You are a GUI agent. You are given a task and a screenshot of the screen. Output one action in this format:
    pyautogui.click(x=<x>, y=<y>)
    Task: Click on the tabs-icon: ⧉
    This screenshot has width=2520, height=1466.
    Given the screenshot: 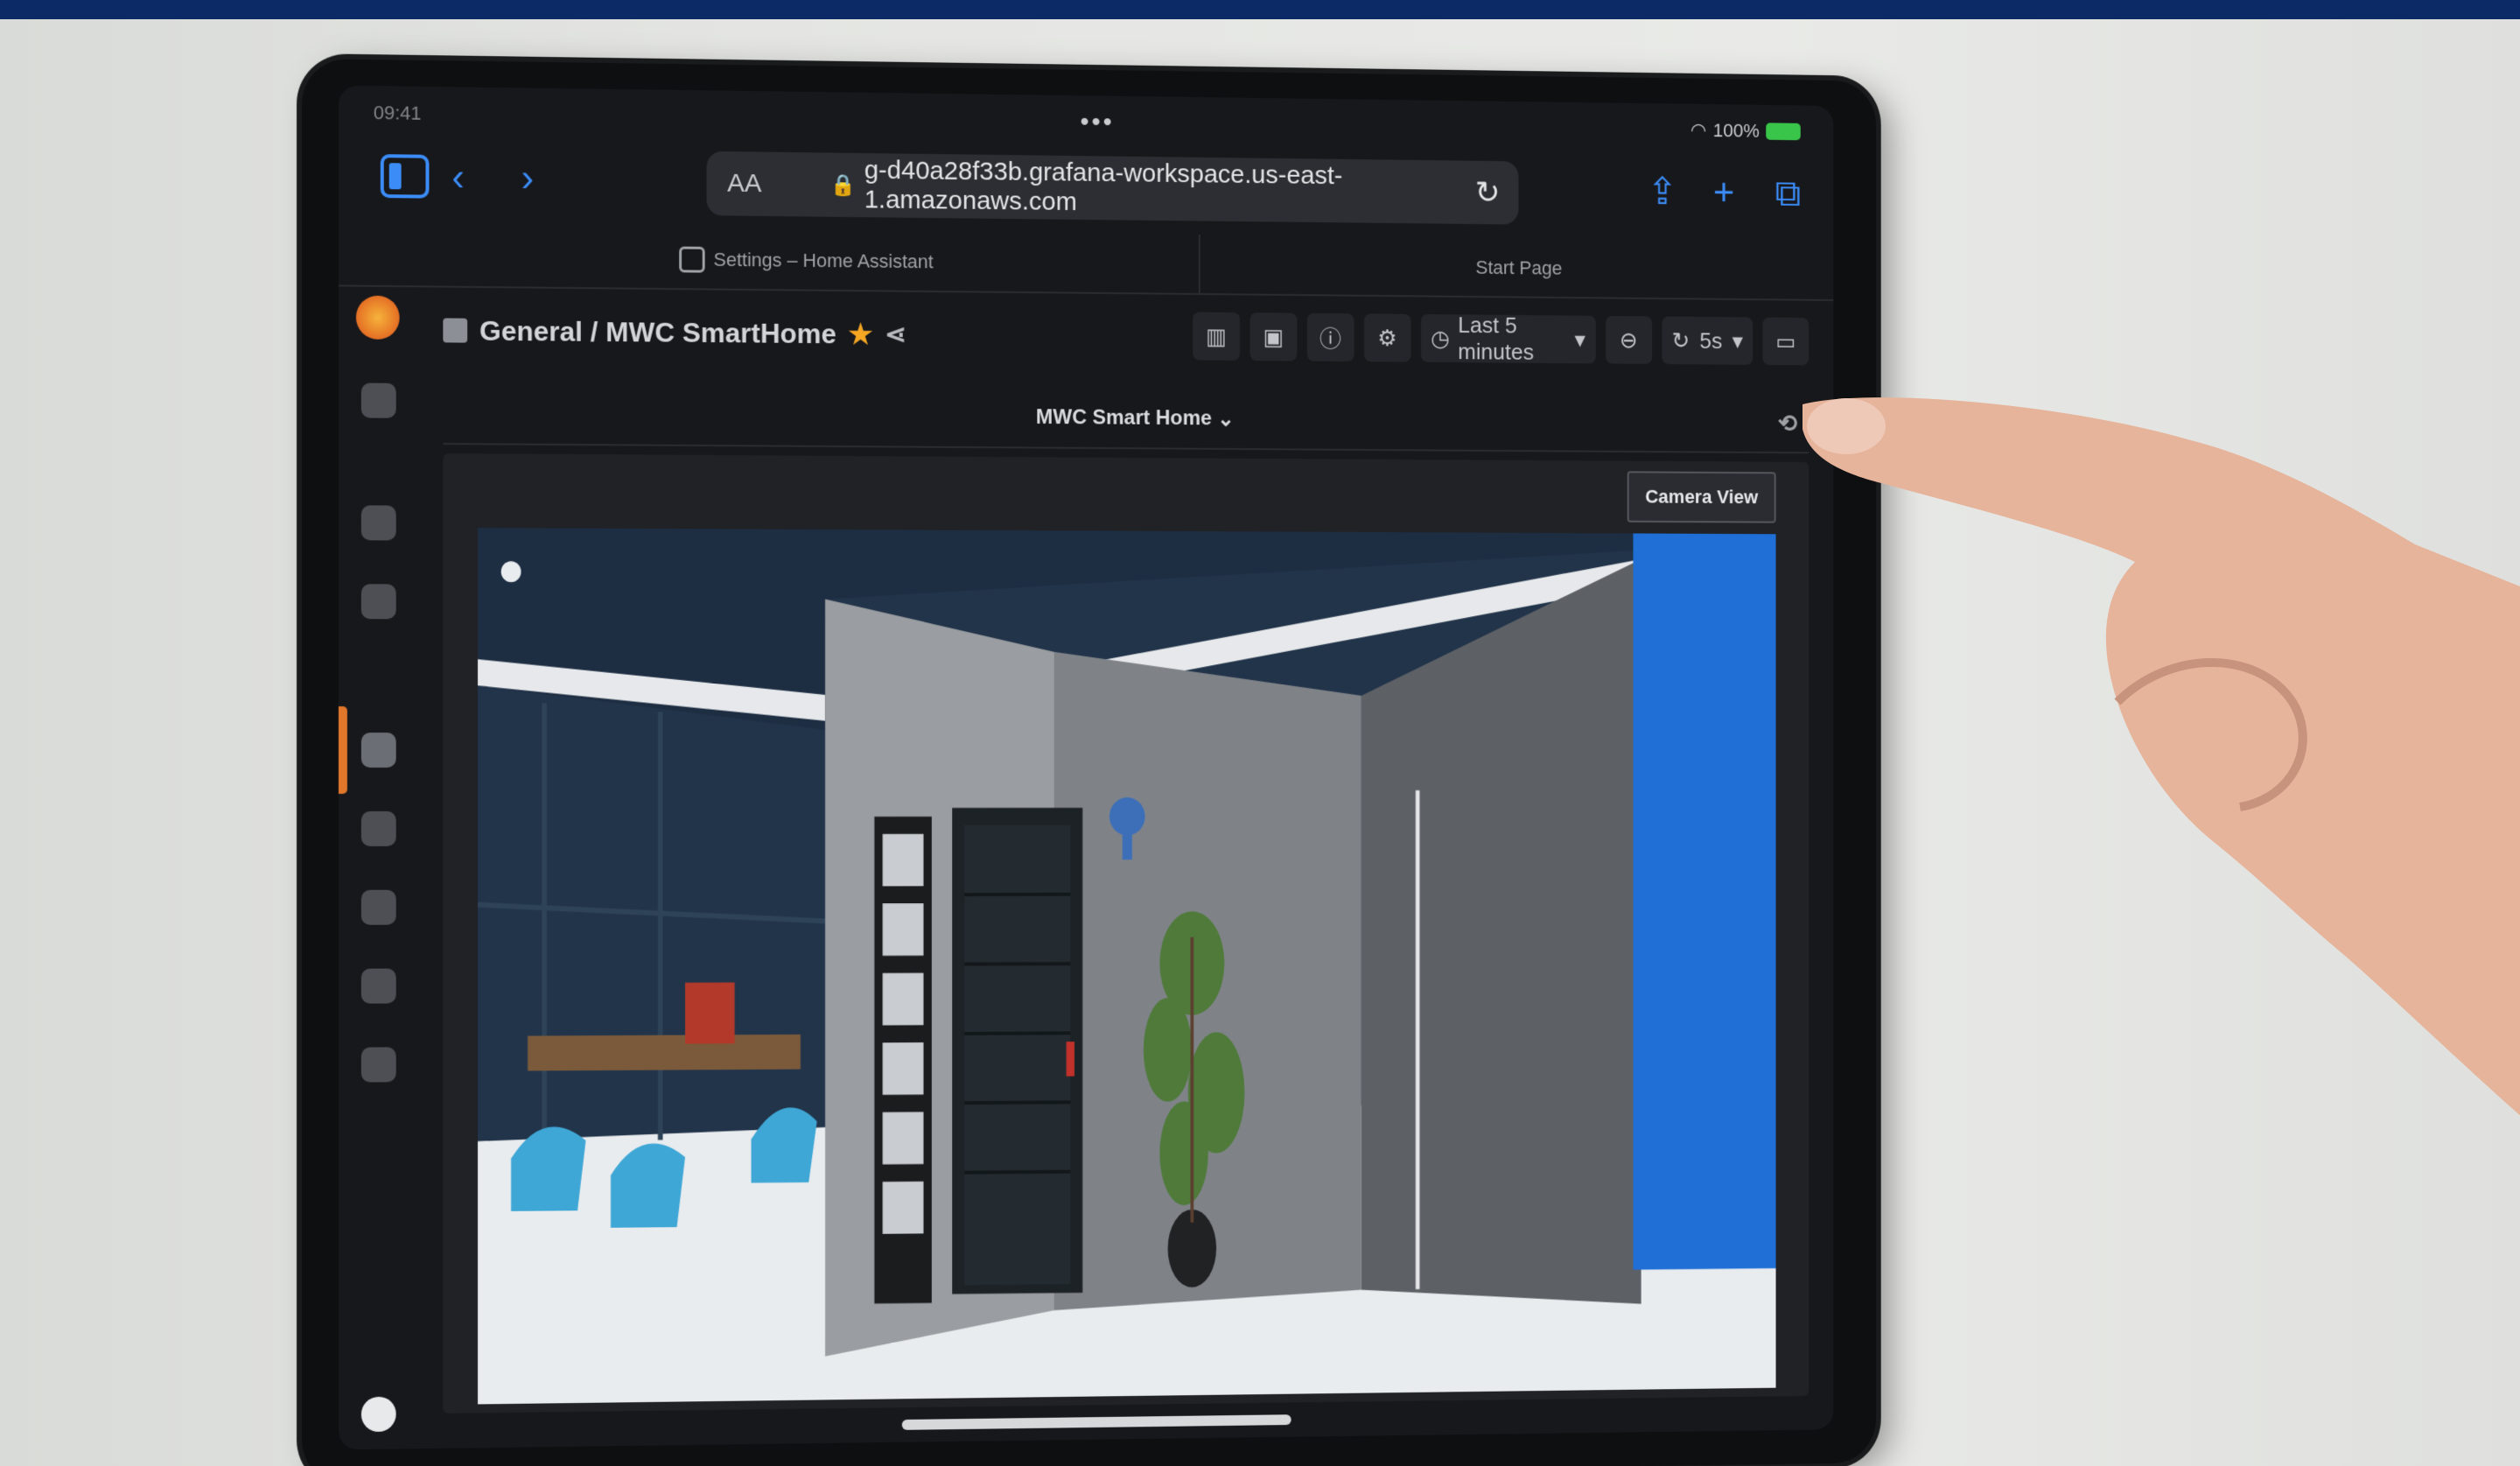 What is the action you would take?
    pyautogui.click(x=1788, y=194)
    